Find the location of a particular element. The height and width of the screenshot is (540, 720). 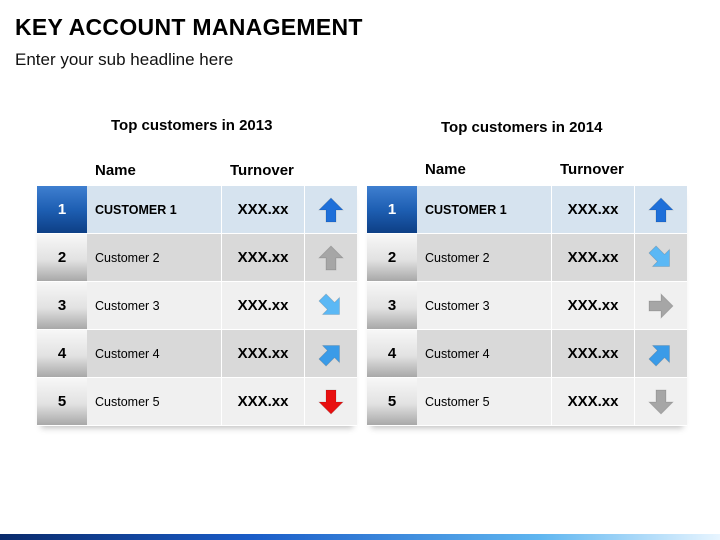

page-subtitle: Enter your sub headline here is located at coordinates (124, 59).